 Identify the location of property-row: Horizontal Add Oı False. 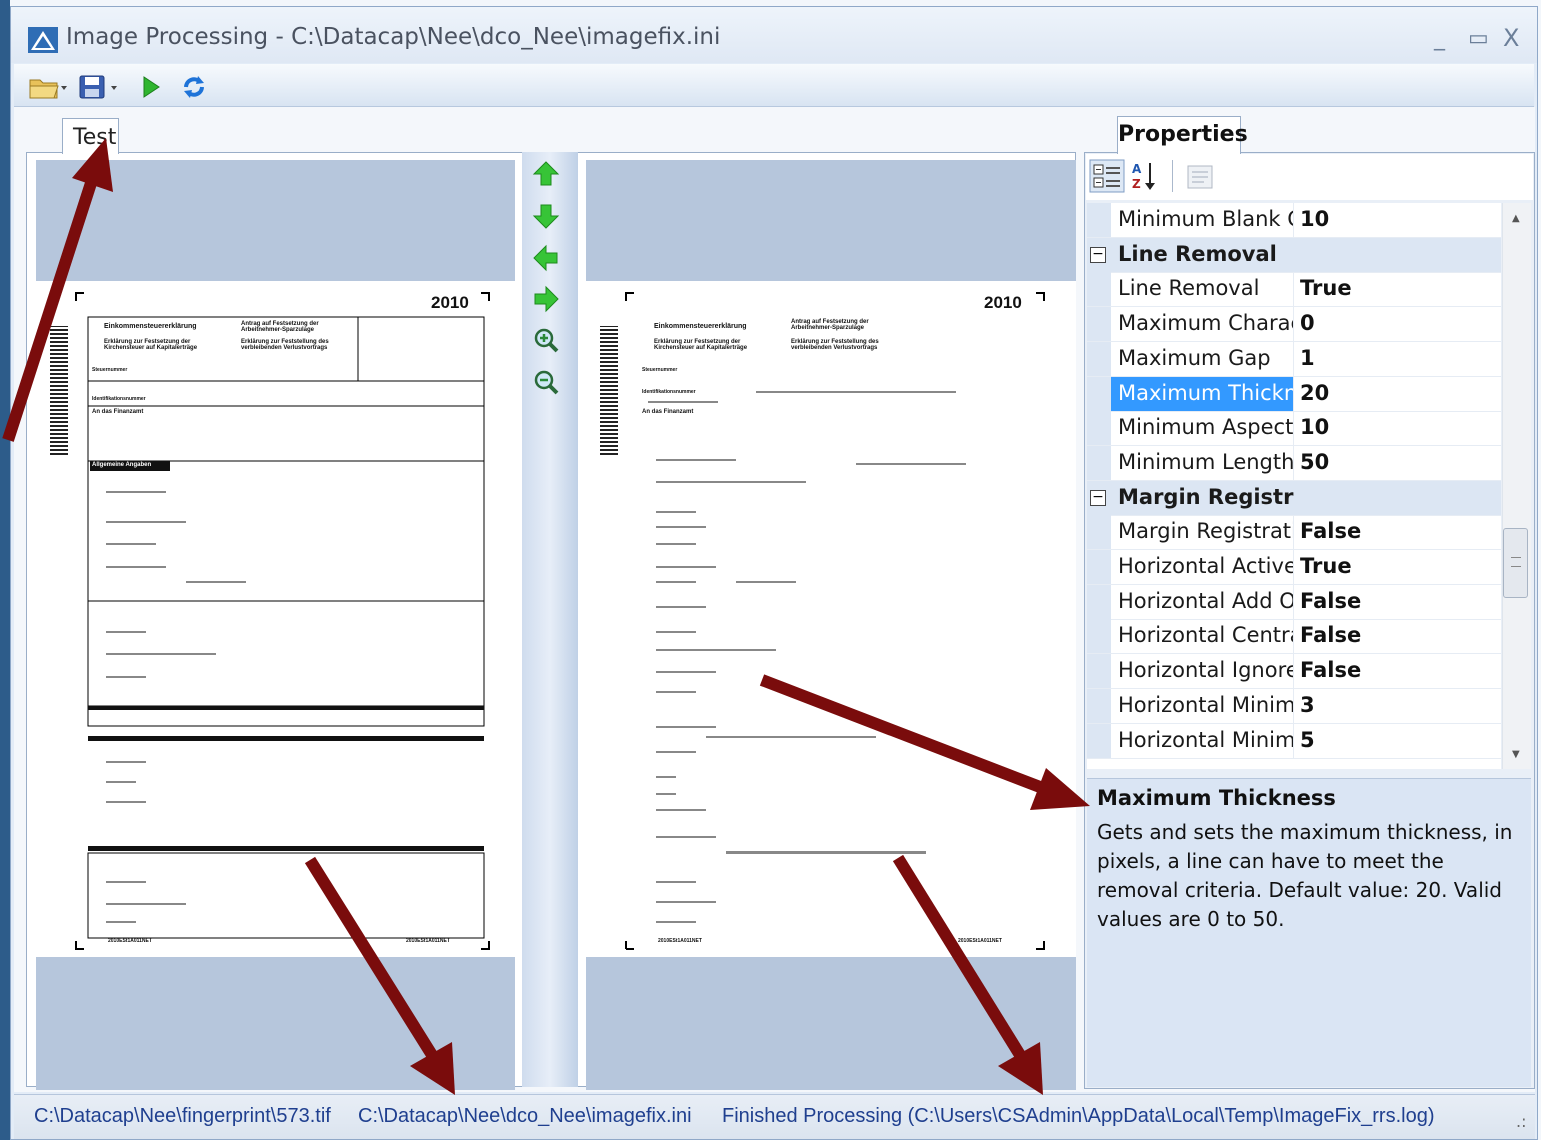
(1294, 602).